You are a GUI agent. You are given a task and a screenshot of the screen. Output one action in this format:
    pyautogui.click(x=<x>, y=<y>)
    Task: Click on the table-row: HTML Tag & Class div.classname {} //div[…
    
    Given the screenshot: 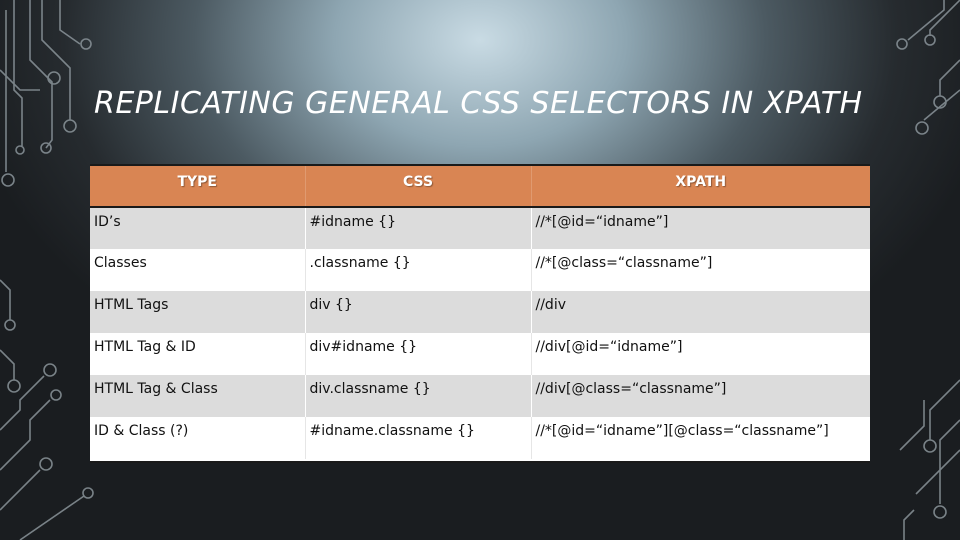 What is the action you would take?
    pyautogui.click(x=480, y=396)
    